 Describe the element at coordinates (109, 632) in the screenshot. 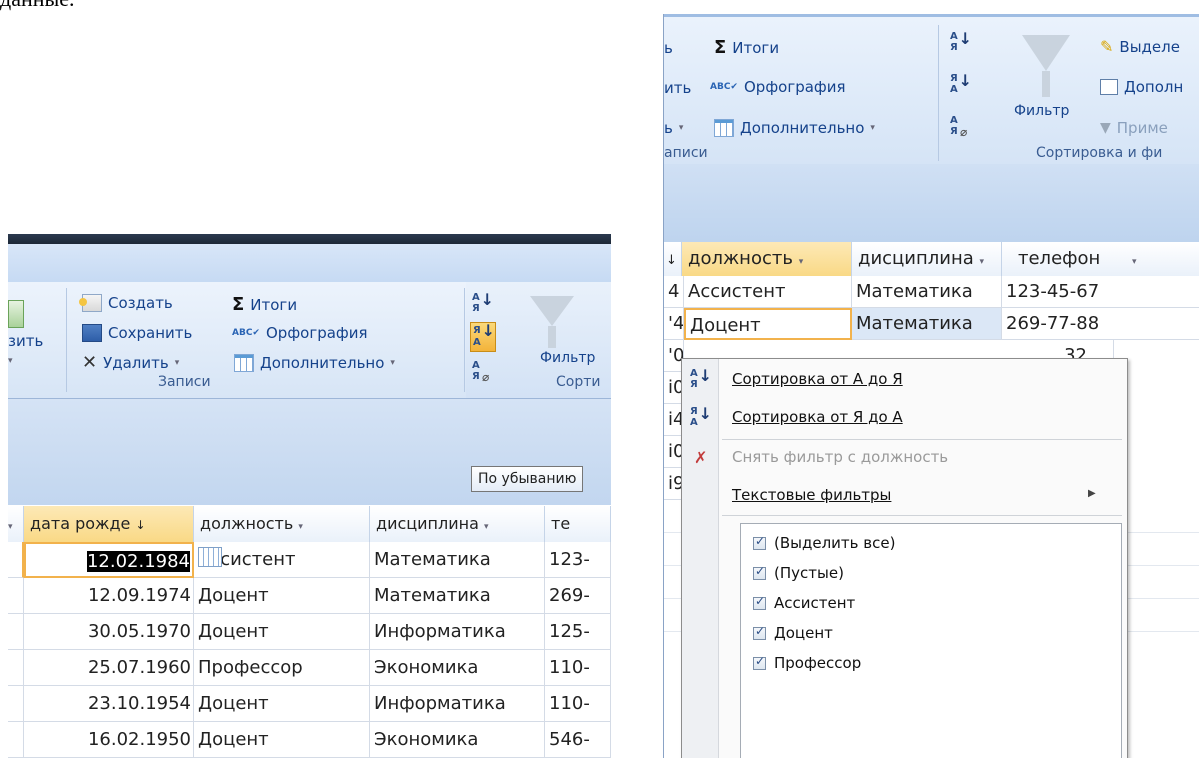

I see `date-cell: 30.05.1970` at that location.